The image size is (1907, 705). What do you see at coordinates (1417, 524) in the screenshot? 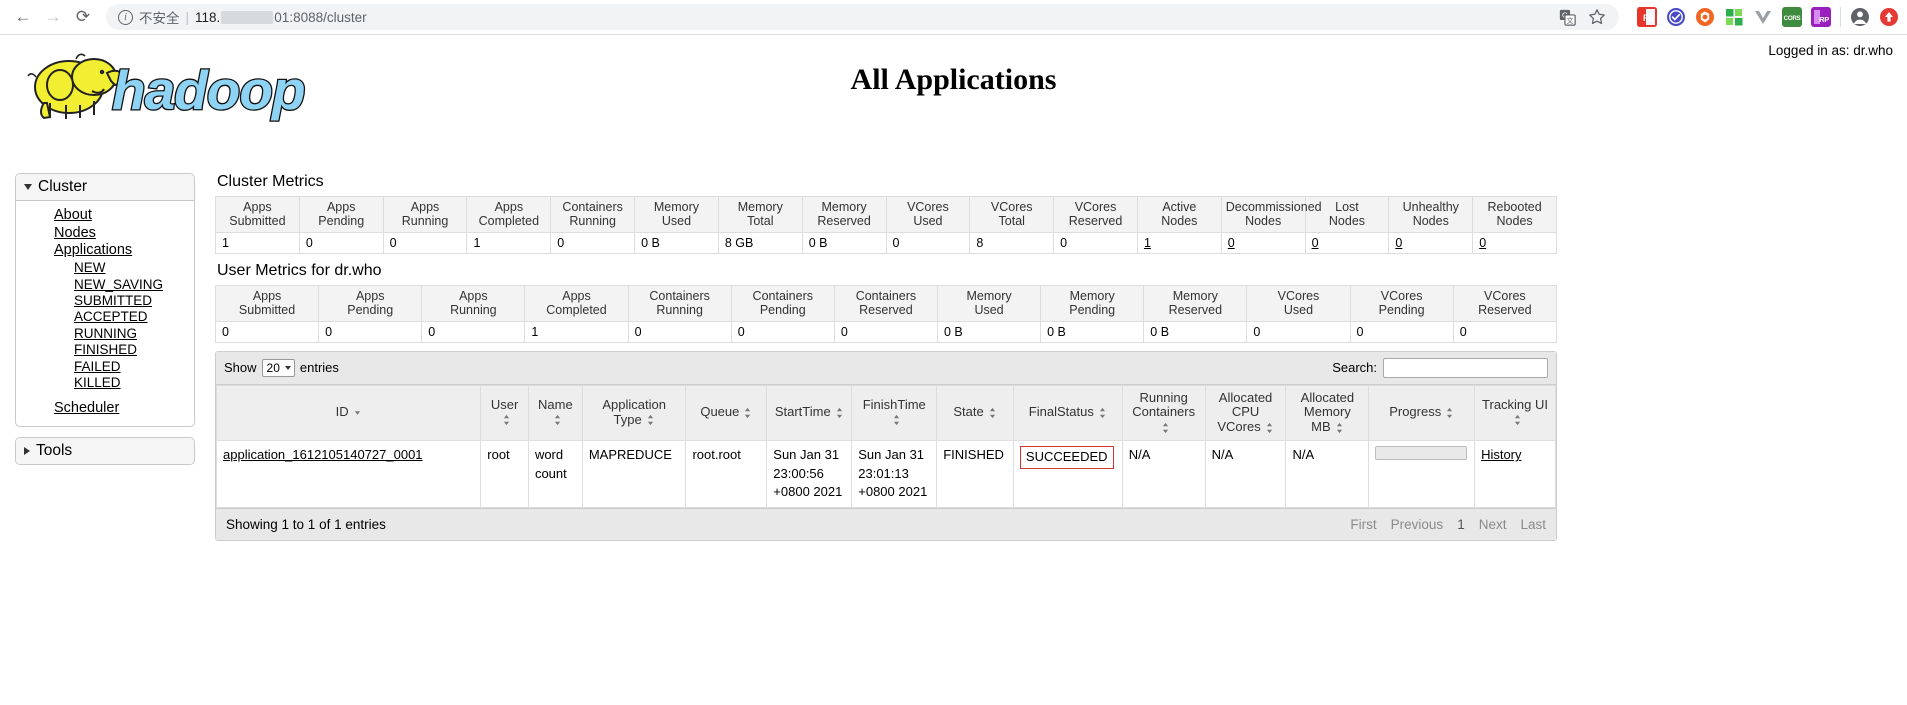
I see `pagination-previous: Previous` at bounding box center [1417, 524].